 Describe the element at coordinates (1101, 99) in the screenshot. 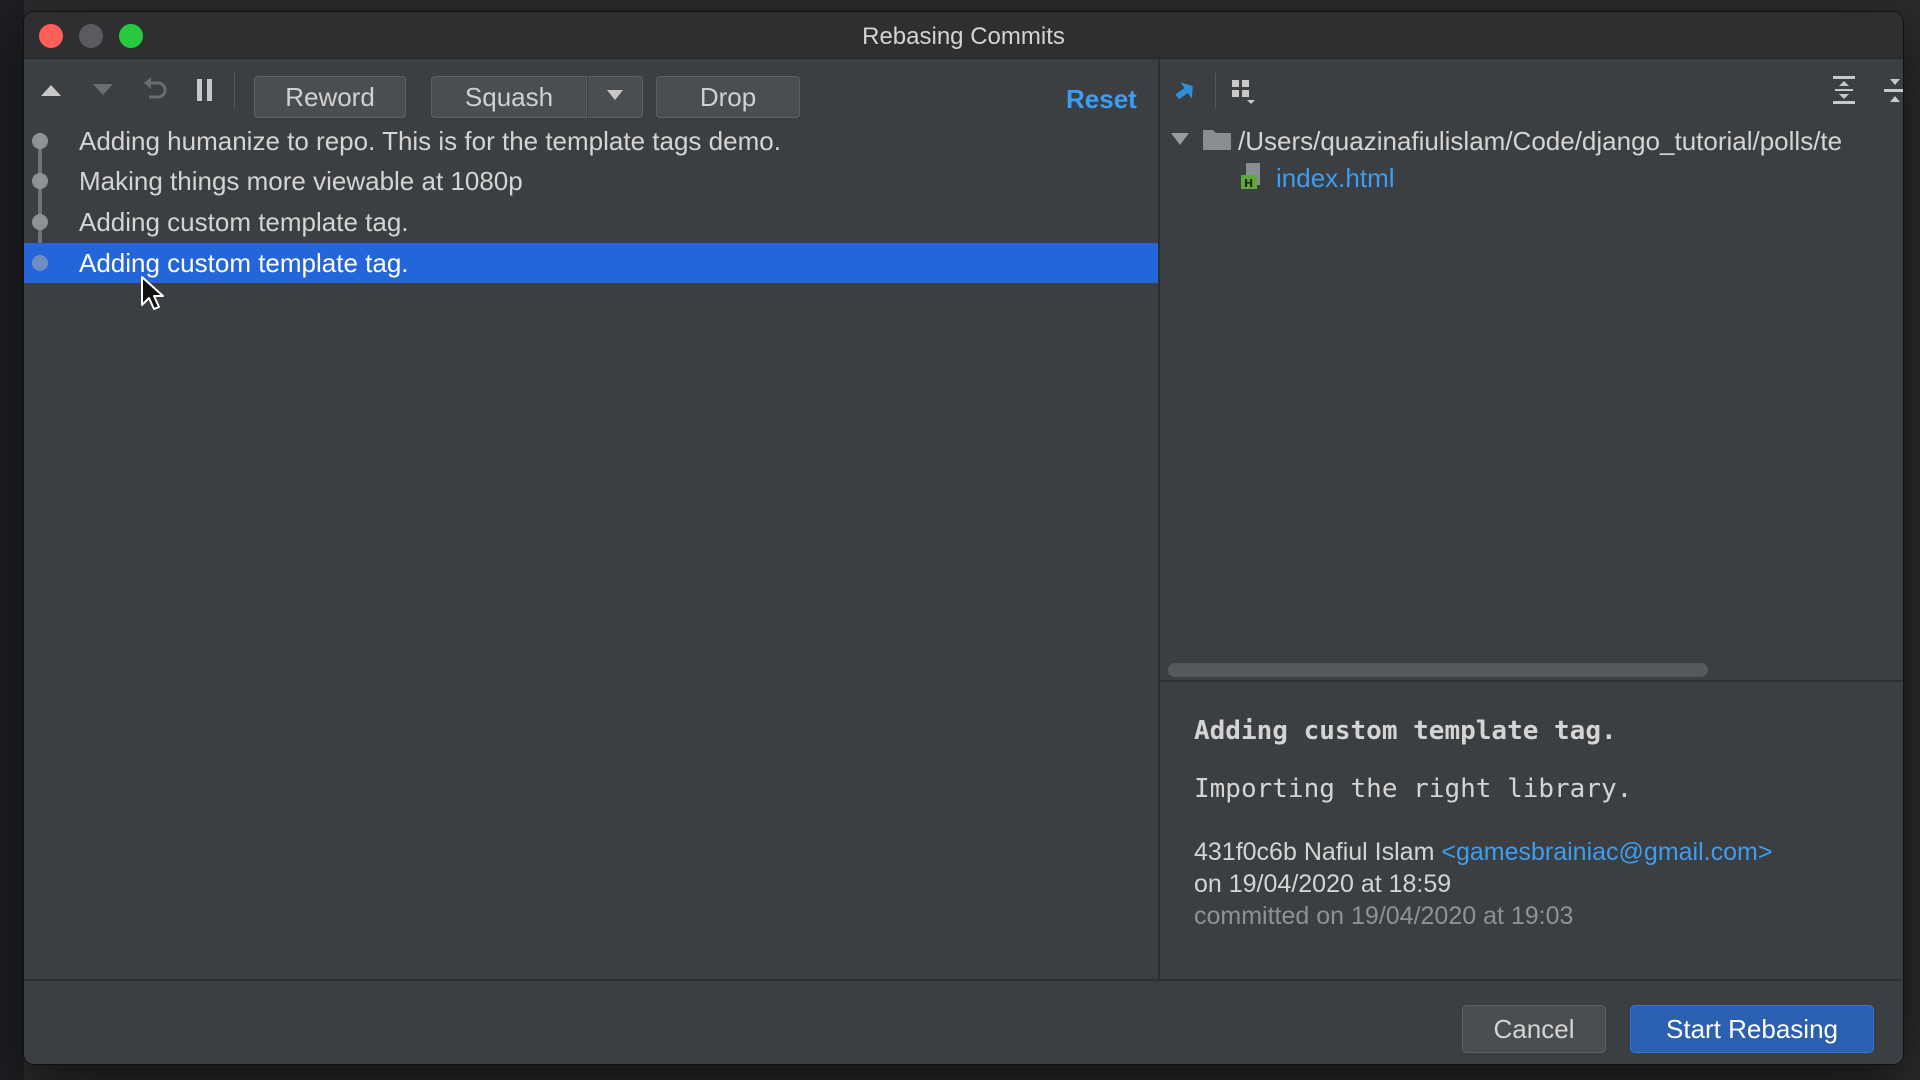

I see `reset-link: Reset` at that location.